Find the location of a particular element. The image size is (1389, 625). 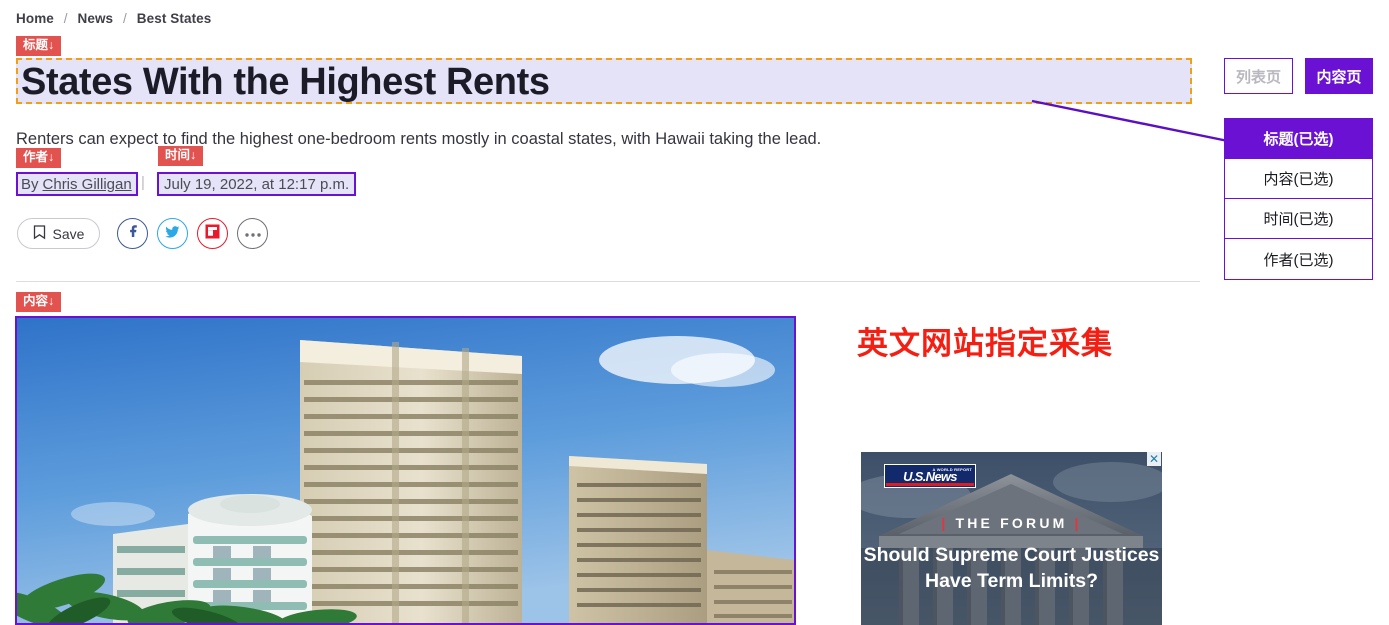

twitter-icon is located at coordinates (172, 234).